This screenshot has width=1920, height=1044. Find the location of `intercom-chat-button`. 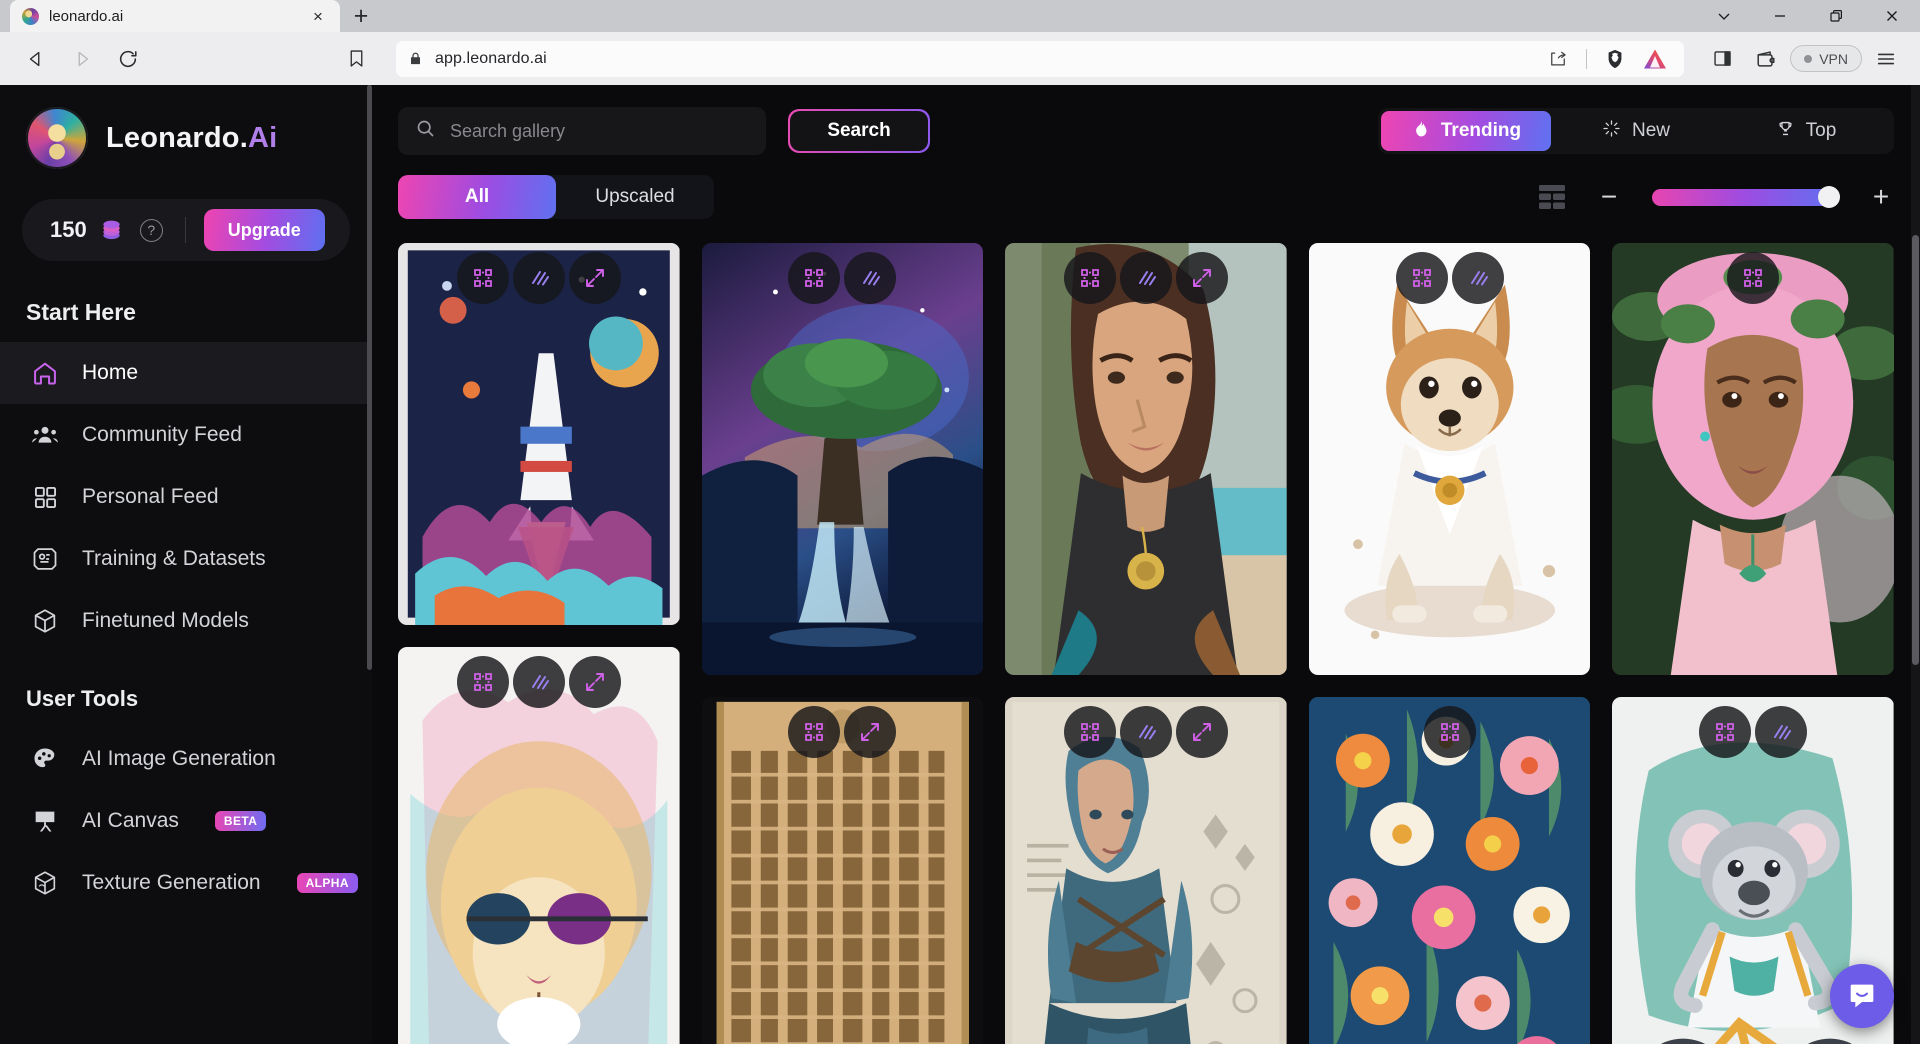

intercom-chat-button is located at coordinates (1862, 996).